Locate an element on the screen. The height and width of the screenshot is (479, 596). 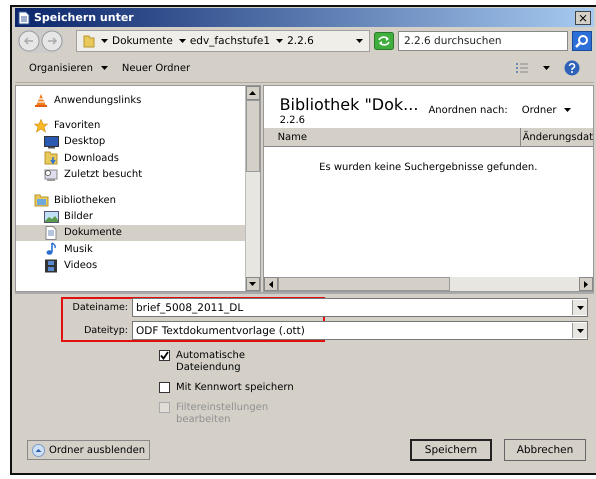
navigation-item: Dokumente is located at coordinates (130, 233).